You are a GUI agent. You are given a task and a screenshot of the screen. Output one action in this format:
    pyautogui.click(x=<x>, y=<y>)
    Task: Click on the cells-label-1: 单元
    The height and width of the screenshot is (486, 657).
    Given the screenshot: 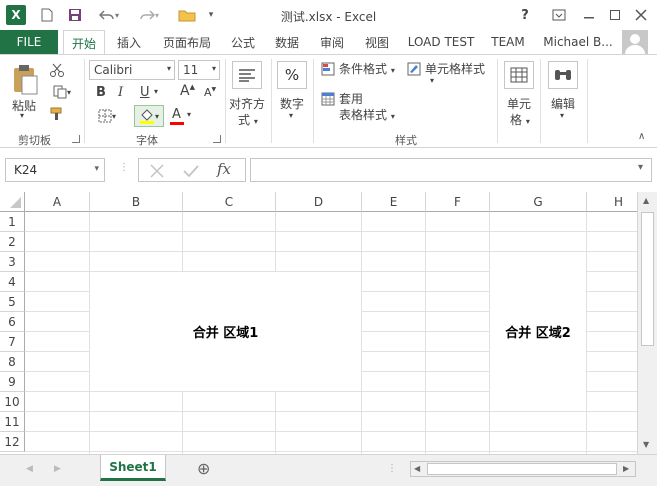 What is the action you would take?
    pyautogui.click(x=519, y=103)
    